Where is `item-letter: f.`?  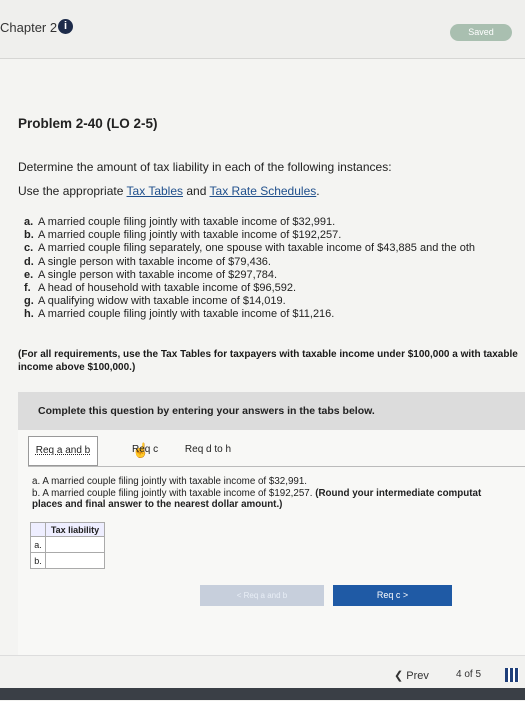 item-letter: f. is located at coordinates (27, 288).